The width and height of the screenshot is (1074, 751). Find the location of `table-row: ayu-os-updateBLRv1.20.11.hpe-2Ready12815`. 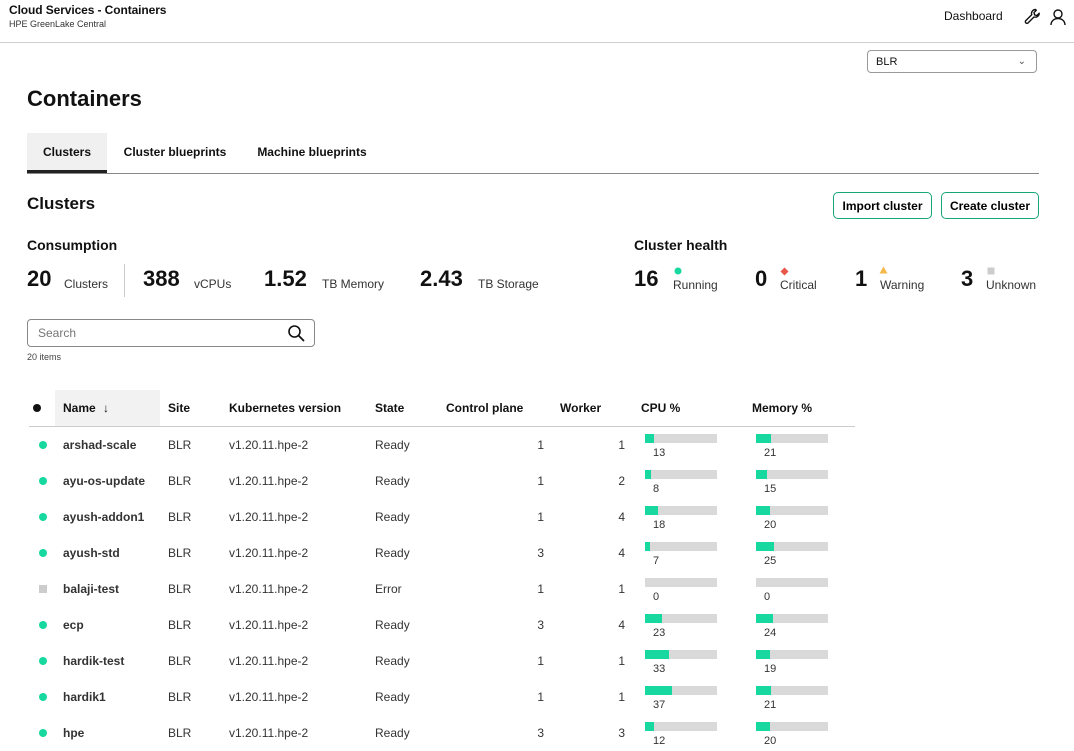

table-row: ayu-os-updateBLRv1.20.11.hpe-2Ready12815 is located at coordinates (442, 481).